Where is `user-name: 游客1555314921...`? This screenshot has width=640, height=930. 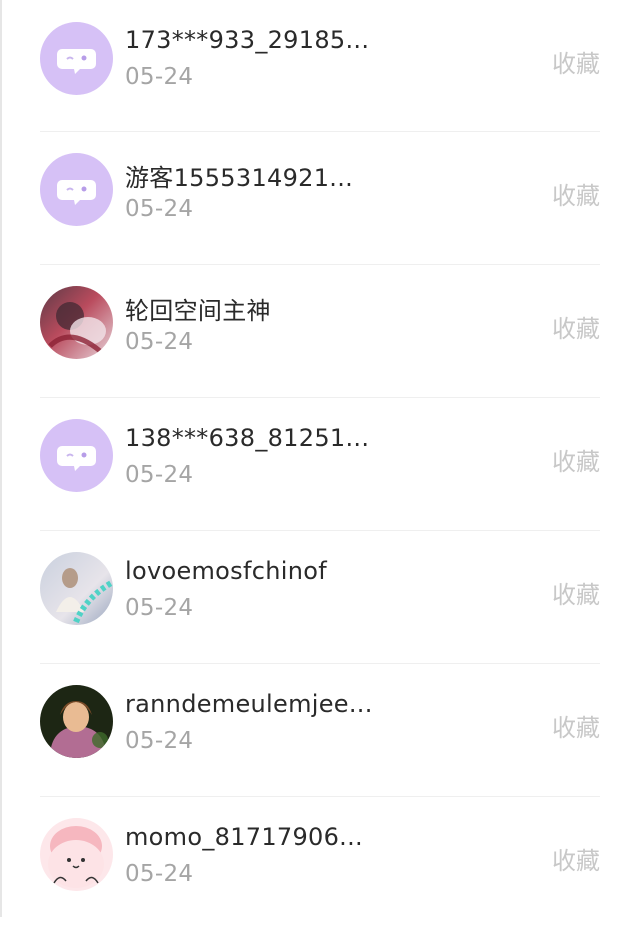
user-name: 游客1555314921... is located at coordinates (239, 175).